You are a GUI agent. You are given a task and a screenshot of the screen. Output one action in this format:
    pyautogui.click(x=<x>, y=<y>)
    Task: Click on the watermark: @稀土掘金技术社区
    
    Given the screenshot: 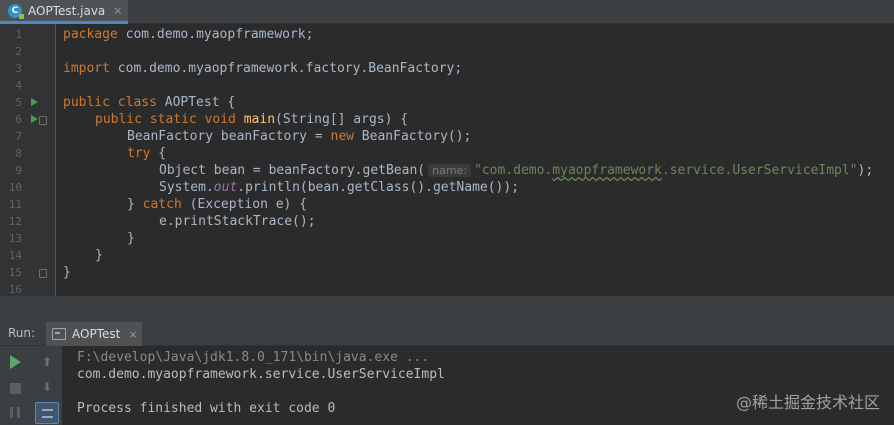 What is the action you would take?
    pyautogui.click(x=807, y=402)
    